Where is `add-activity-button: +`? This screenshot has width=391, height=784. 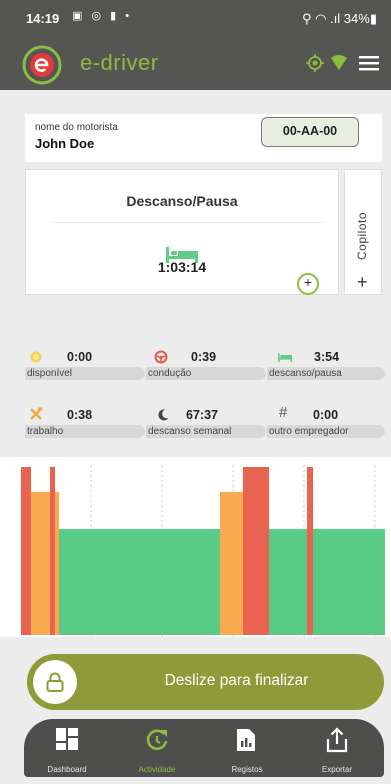
add-activity-button: + is located at coordinates (308, 284).